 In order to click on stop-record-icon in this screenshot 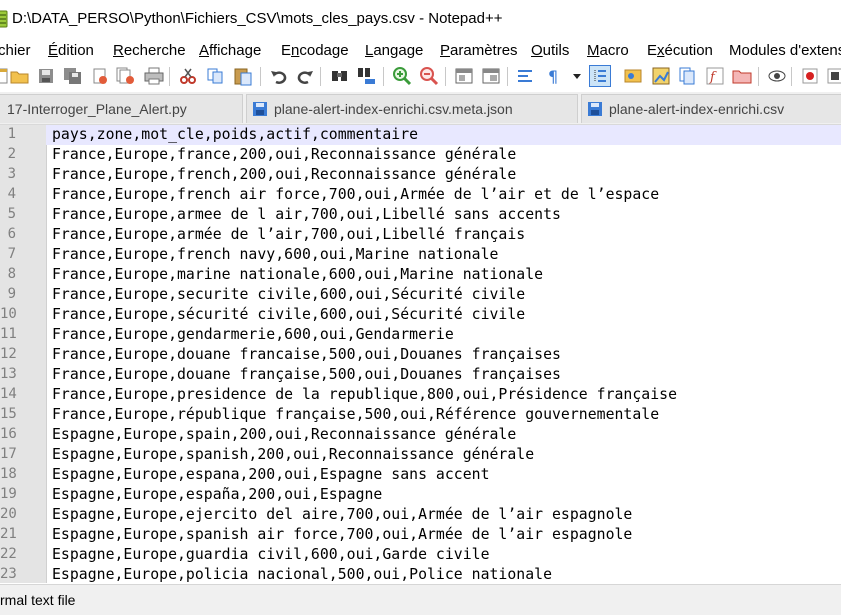, I will do `click(832, 76)`.